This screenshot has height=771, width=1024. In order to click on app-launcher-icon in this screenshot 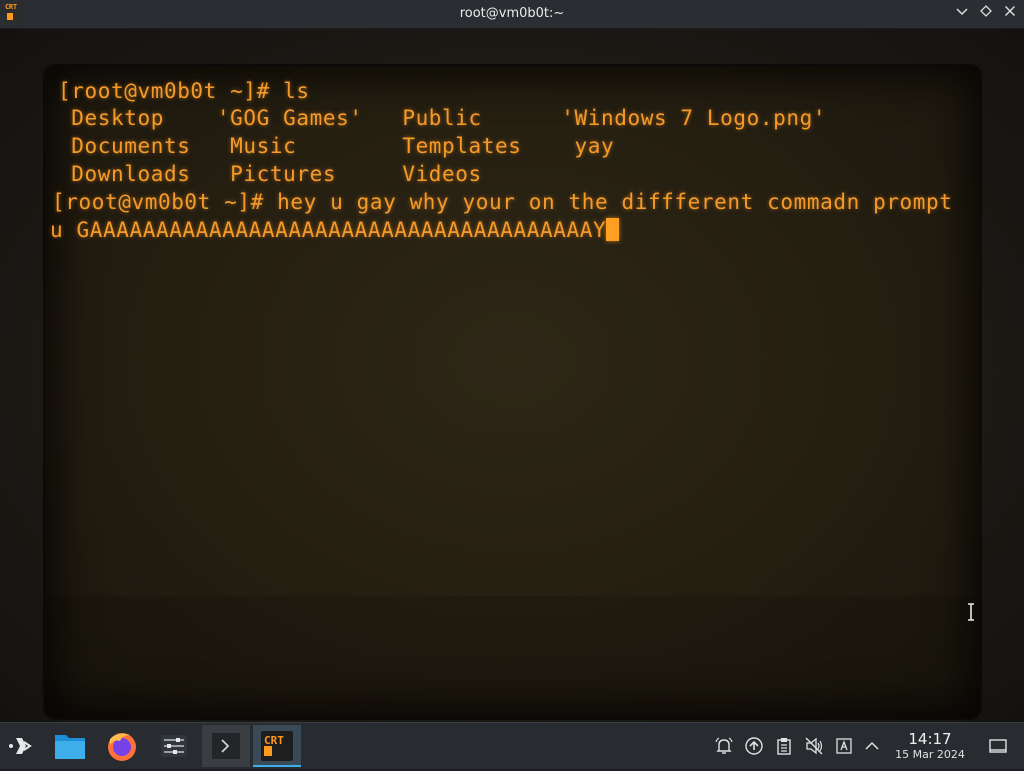, I will do `click(20, 746)`.